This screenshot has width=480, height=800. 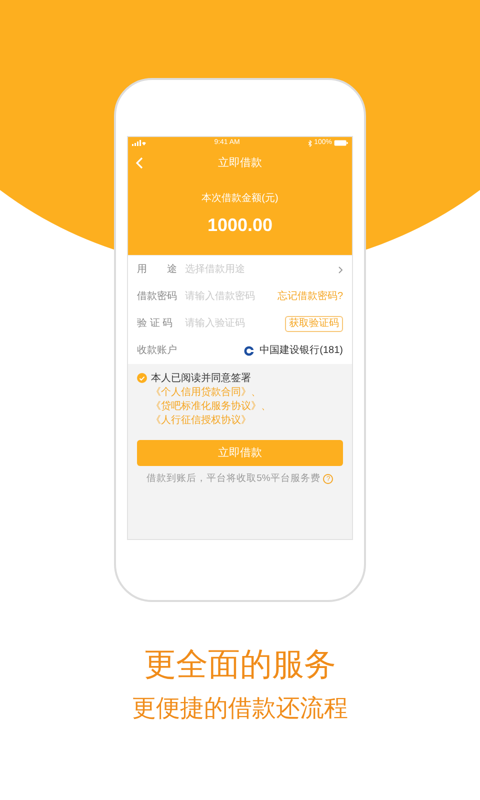 I want to click on ring-icon, so click(x=249, y=351).